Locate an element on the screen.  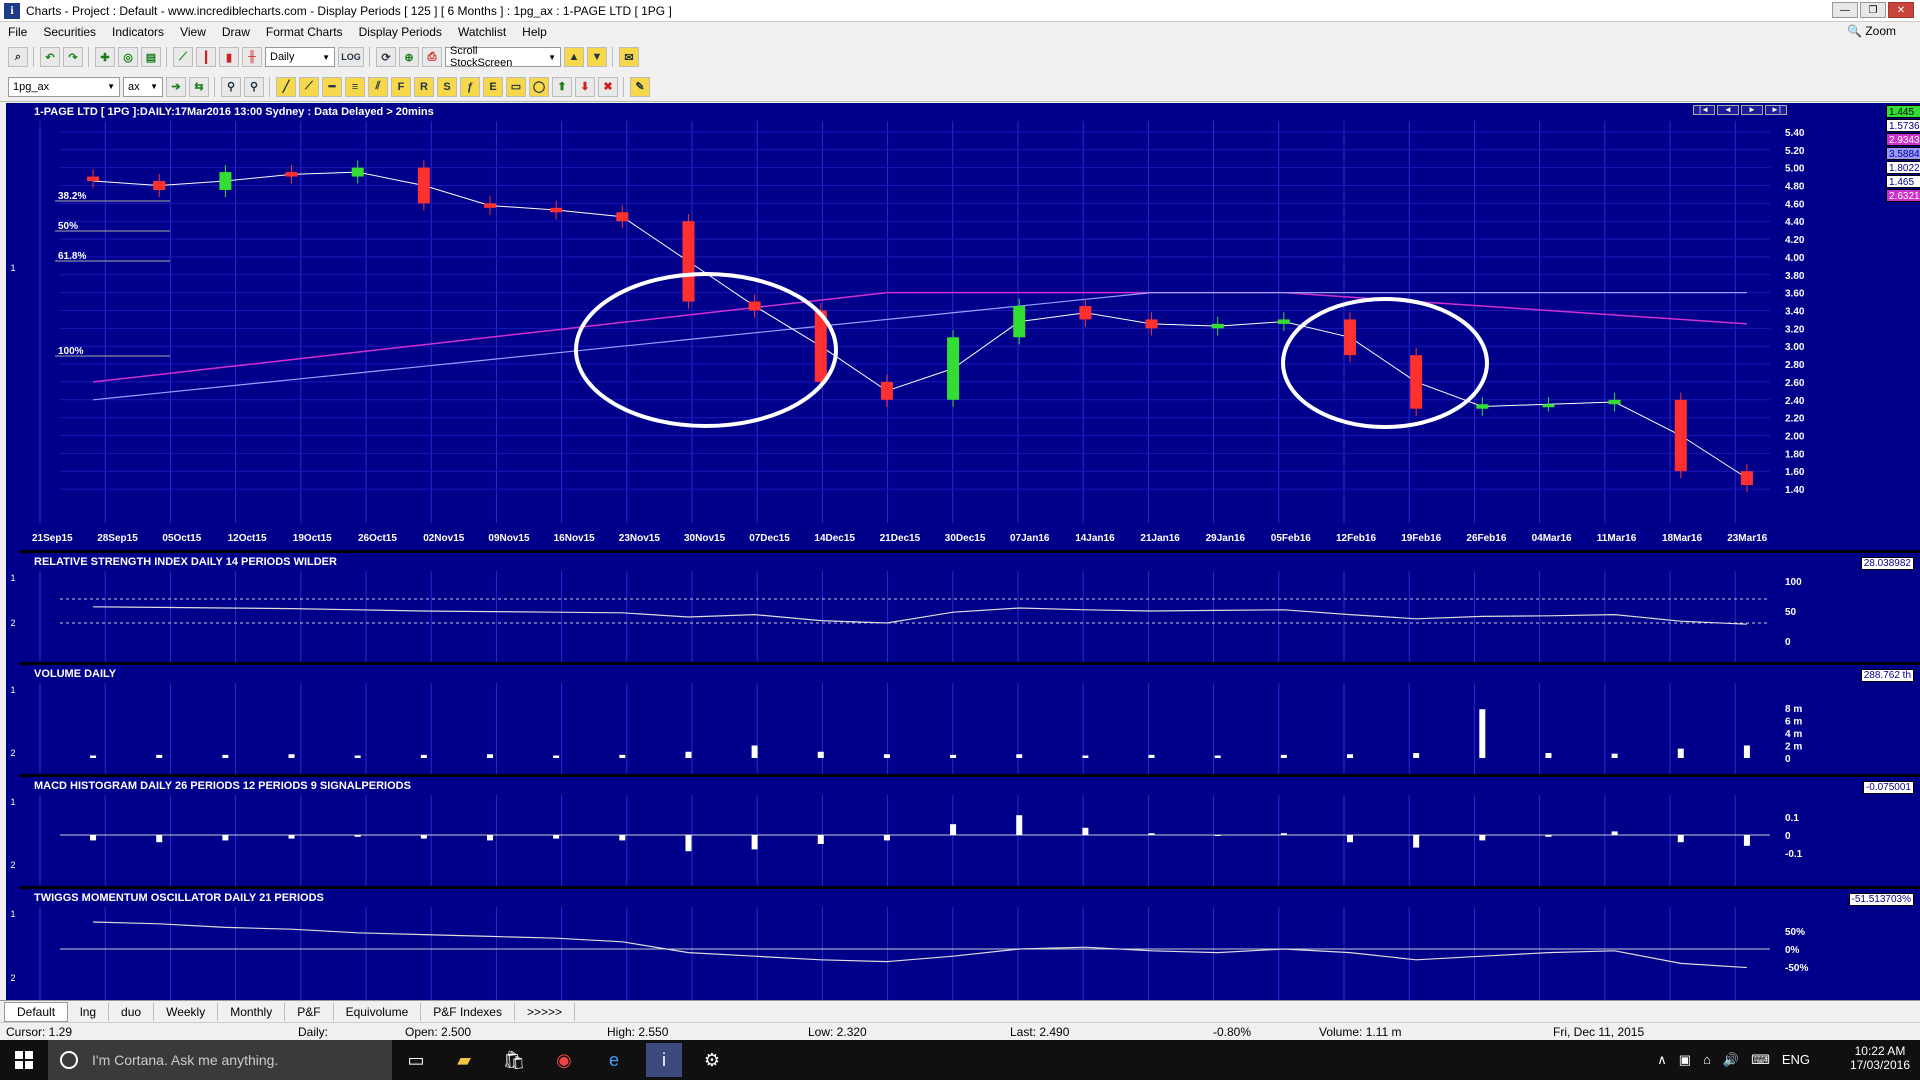
maximize-button: ❐ is located at coordinates (1873, 10).